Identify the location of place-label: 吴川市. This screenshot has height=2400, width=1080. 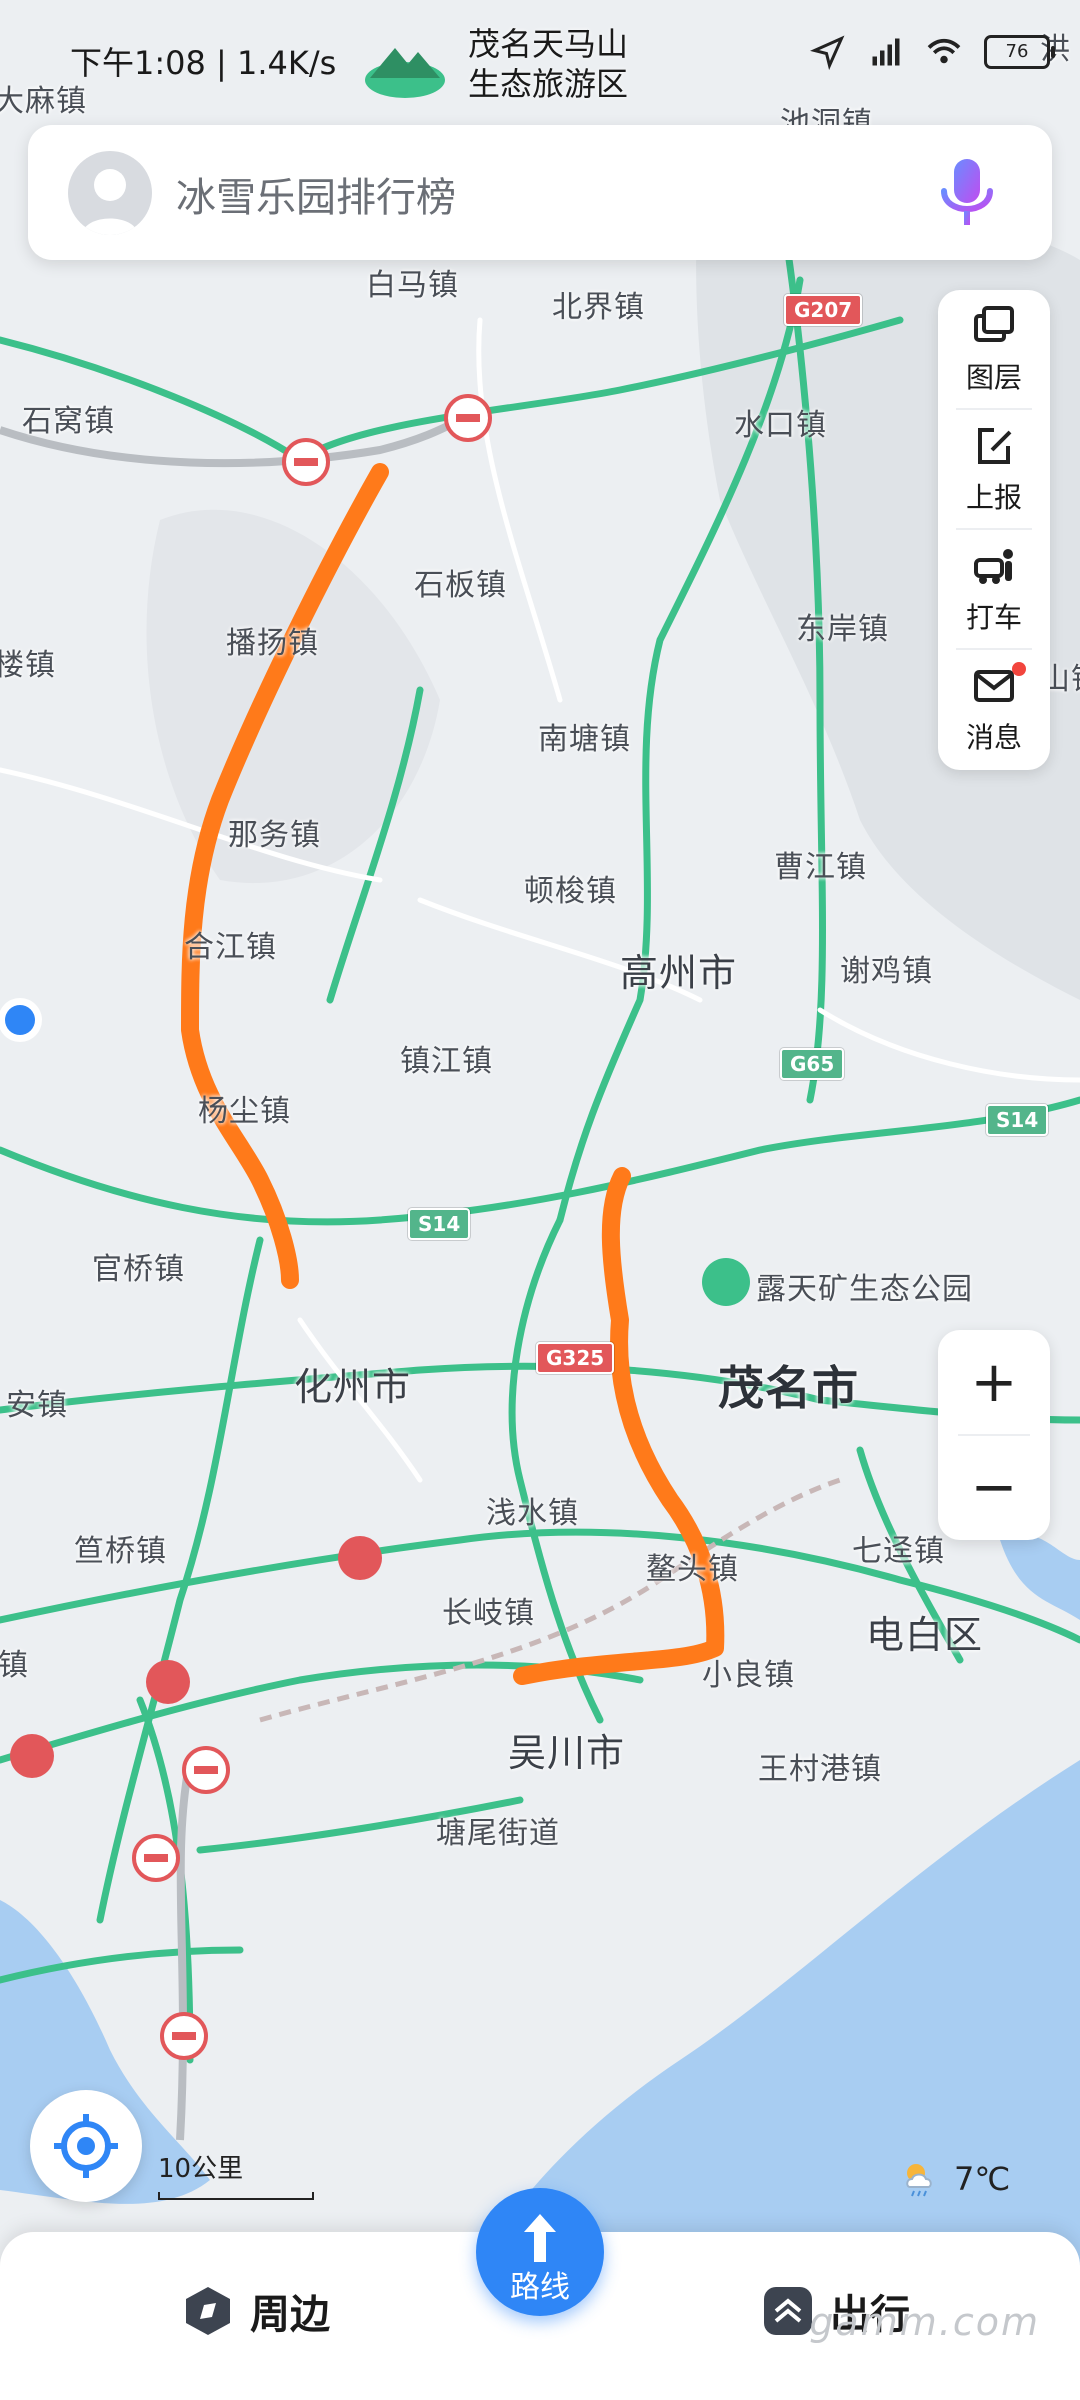
(566, 1749).